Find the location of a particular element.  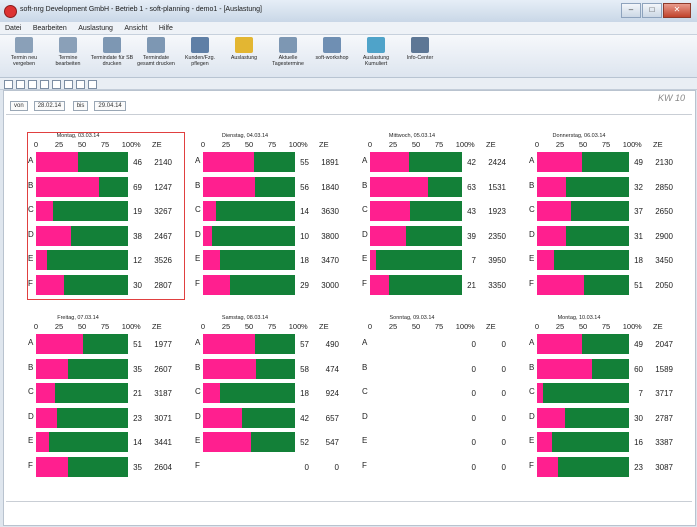

resource-row: E 52 547 is located at coordinates (273, 442).